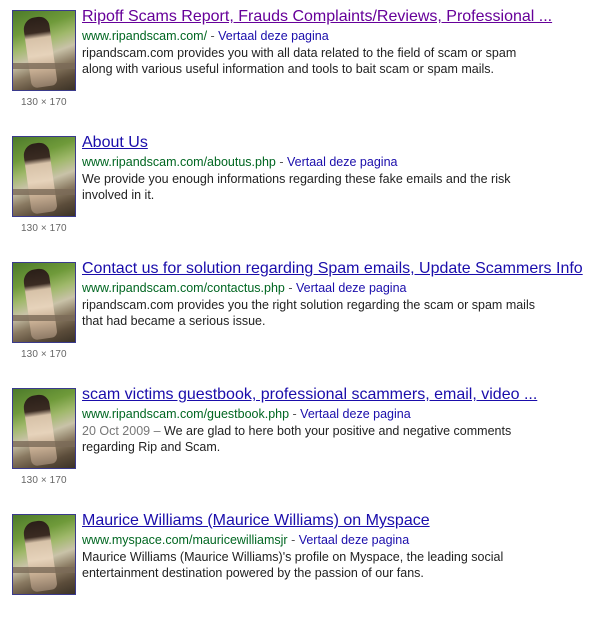  Describe the element at coordinates (183, 288) in the screenshot. I see `result-url: www.ripandscam.com/contactus.php` at that location.